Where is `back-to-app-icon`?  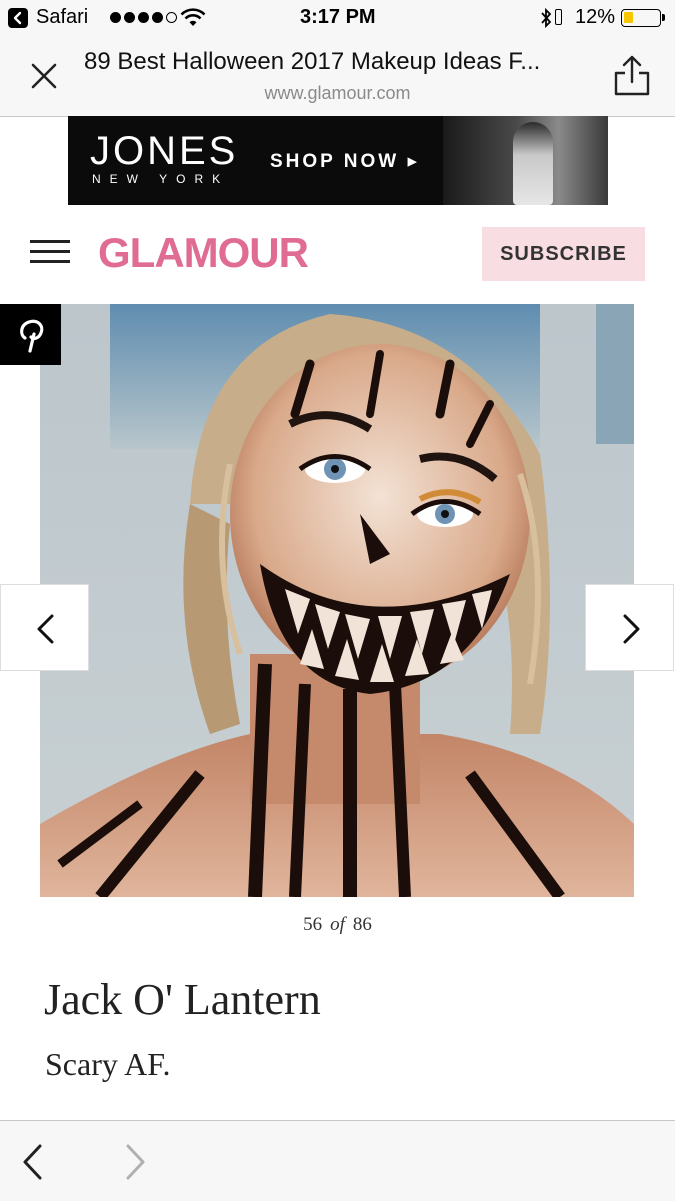 back-to-app-icon is located at coordinates (18, 18).